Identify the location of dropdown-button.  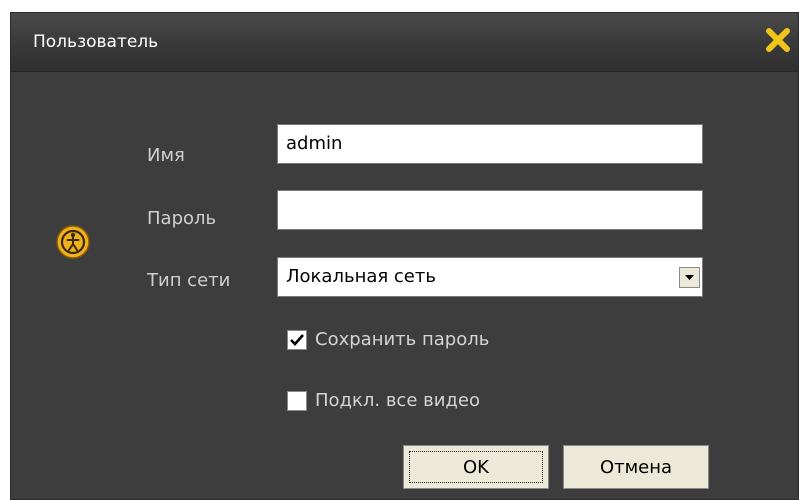
(689, 277).